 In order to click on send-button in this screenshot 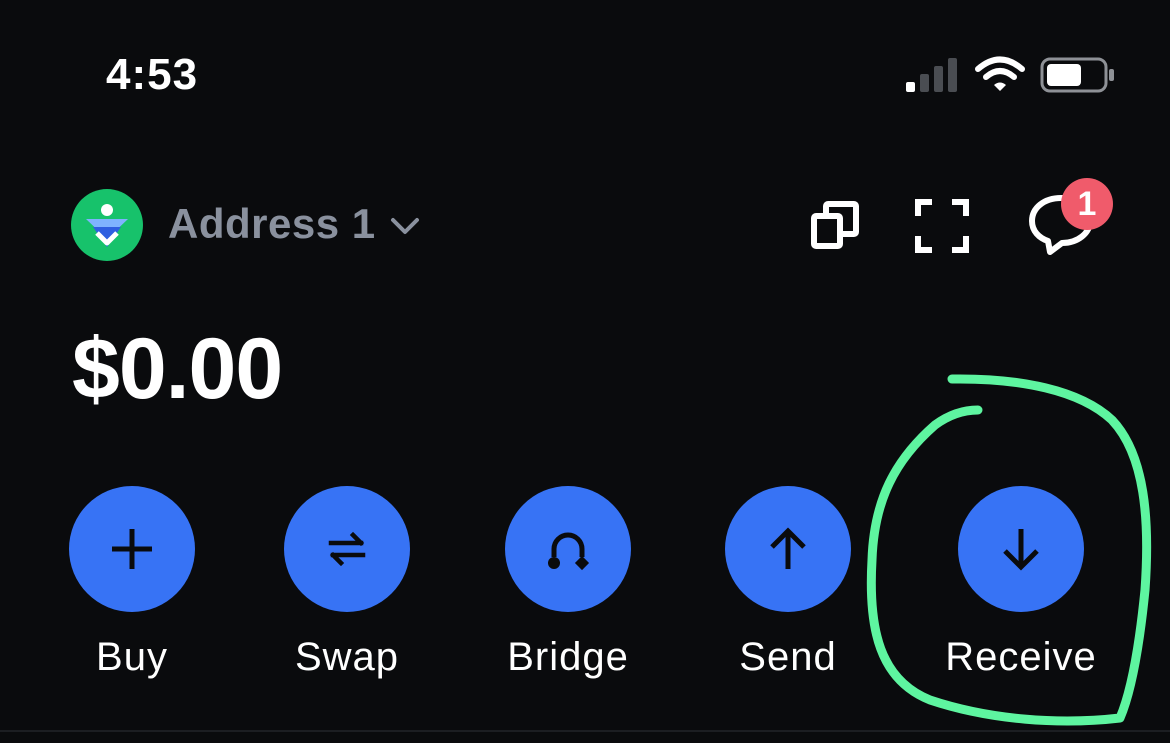, I will do `click(788, 549)`.